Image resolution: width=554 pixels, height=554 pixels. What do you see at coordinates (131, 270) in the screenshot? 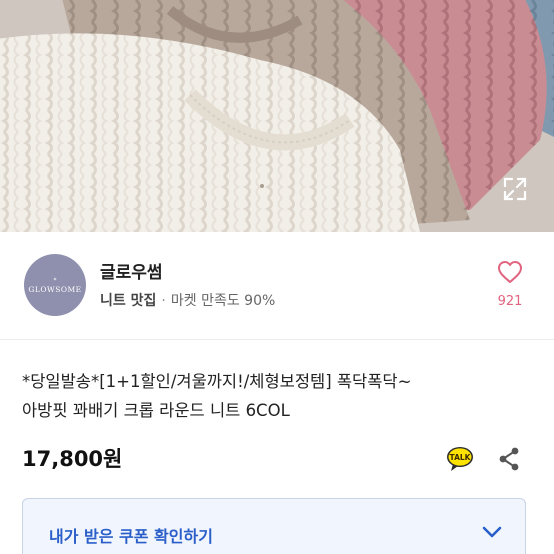
I see `store-name: 글로우썸` at bounding box center [131, 270].